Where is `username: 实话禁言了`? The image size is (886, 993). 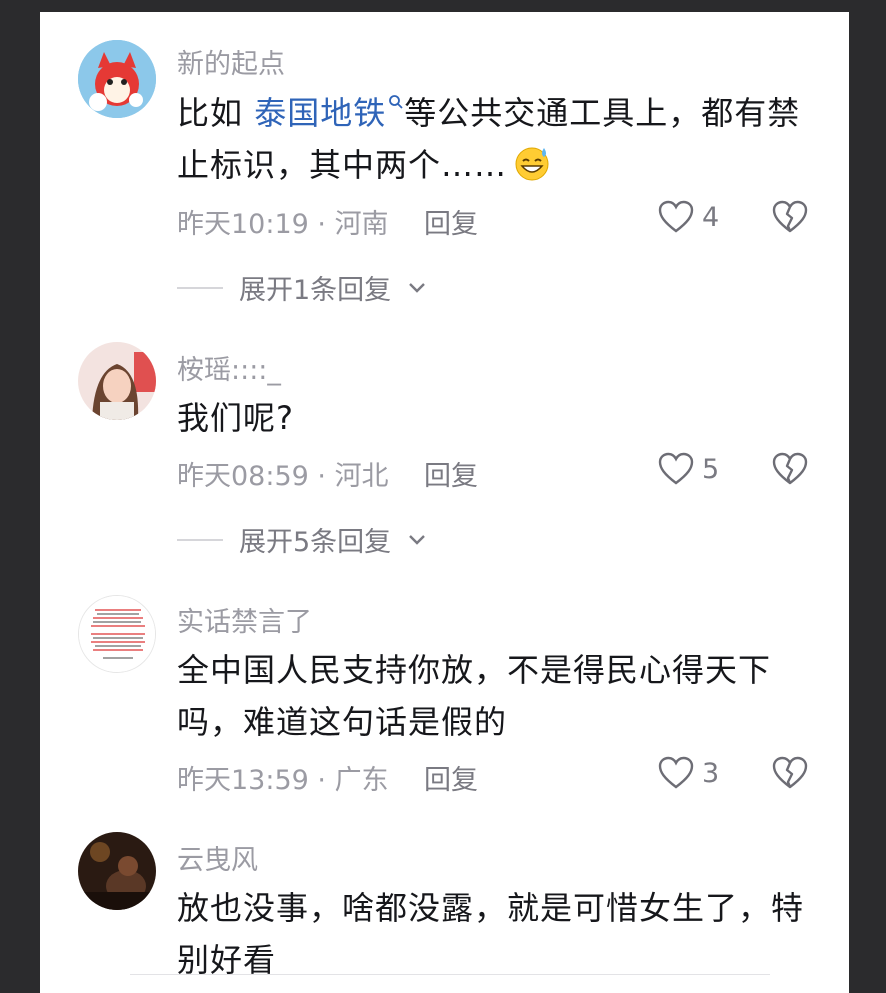 username: 实话禁言了 is located at coordinates (244, 619).